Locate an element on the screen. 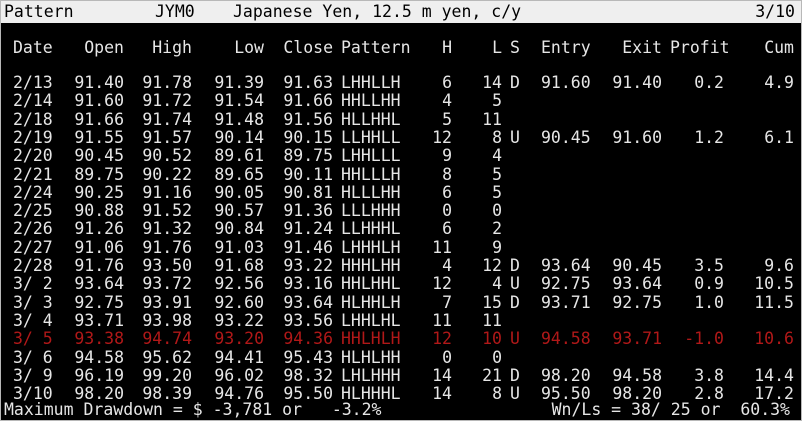 This screenshot has height=421, width=802. table-cell-l: 14 is located at coordinates (492, 82).